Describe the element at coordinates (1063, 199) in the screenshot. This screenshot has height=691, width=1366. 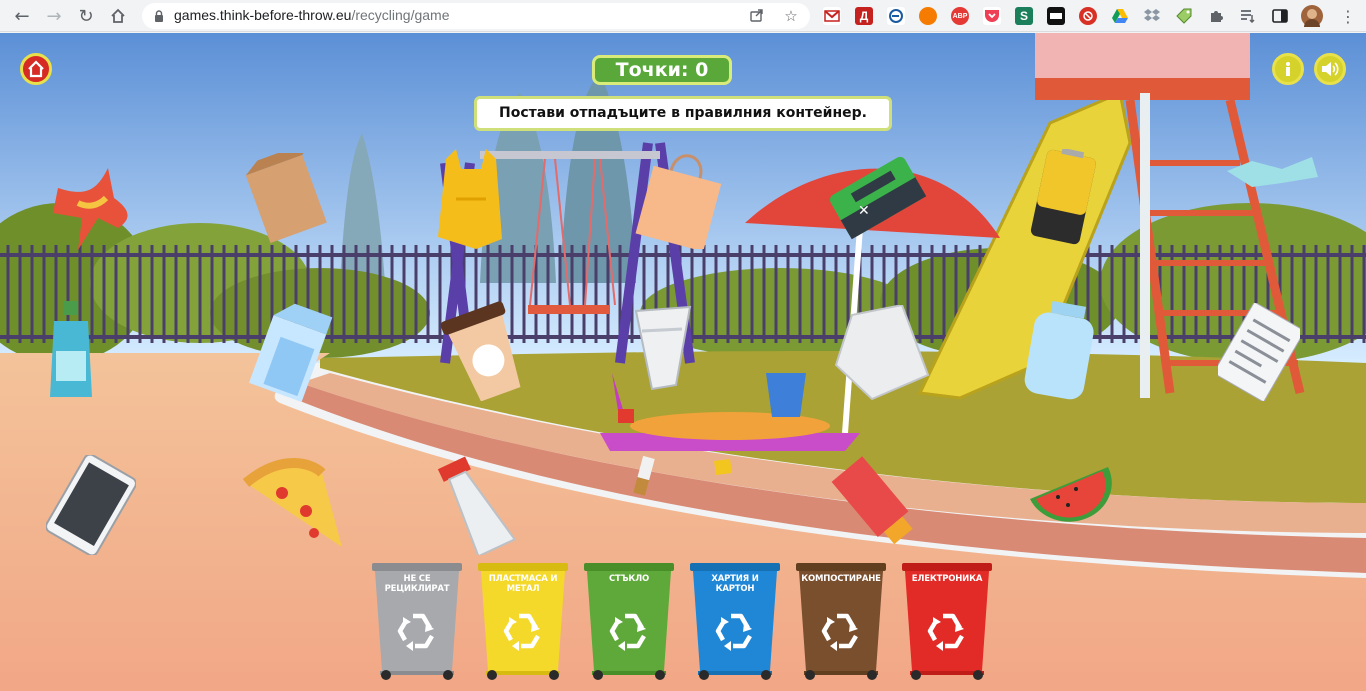
I see `battery-yellow-item` at that location.